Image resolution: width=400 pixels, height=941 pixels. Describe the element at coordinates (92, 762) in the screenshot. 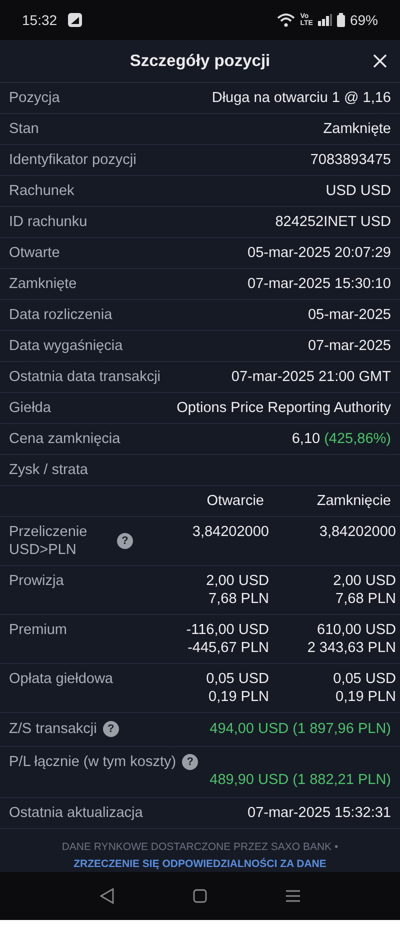

I see `field-label: P/L łącznie (w tym koszty)` at that location.